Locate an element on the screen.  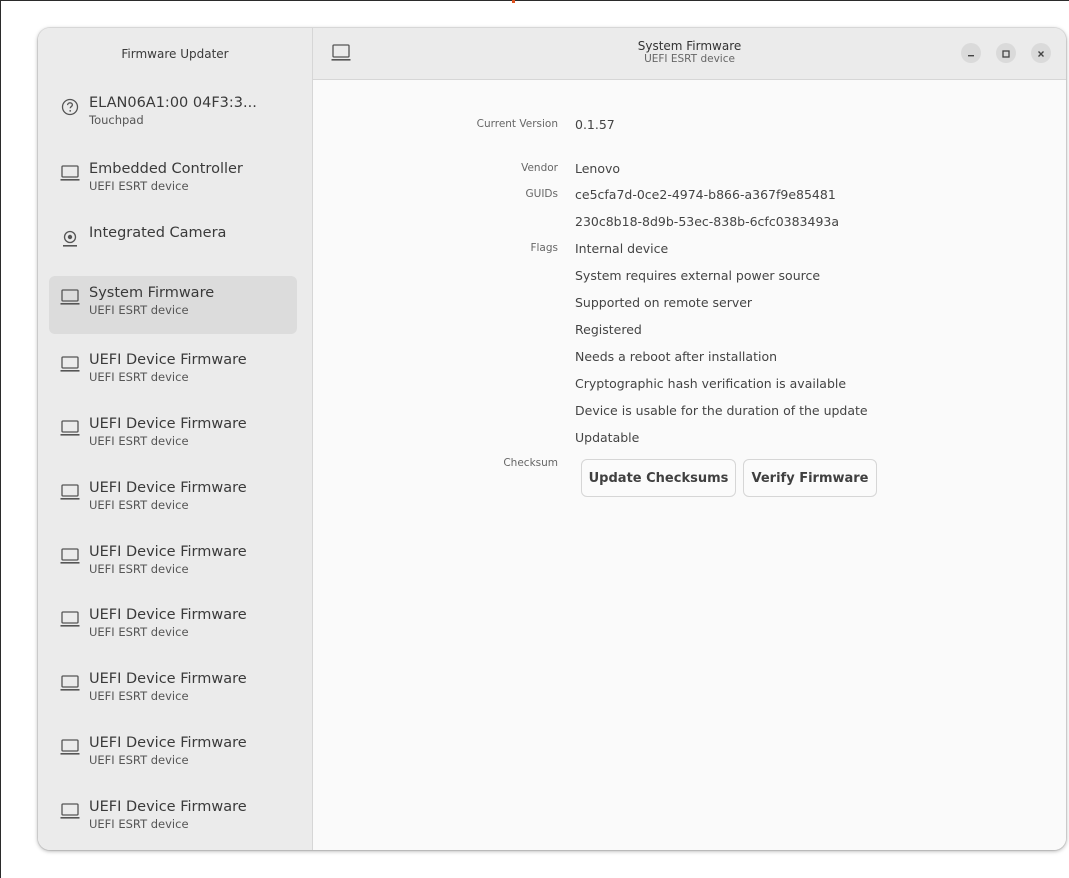
device-item-embedded-controller: Embedded Controller UEFI ESRT device is located at coordinates (173, 181).